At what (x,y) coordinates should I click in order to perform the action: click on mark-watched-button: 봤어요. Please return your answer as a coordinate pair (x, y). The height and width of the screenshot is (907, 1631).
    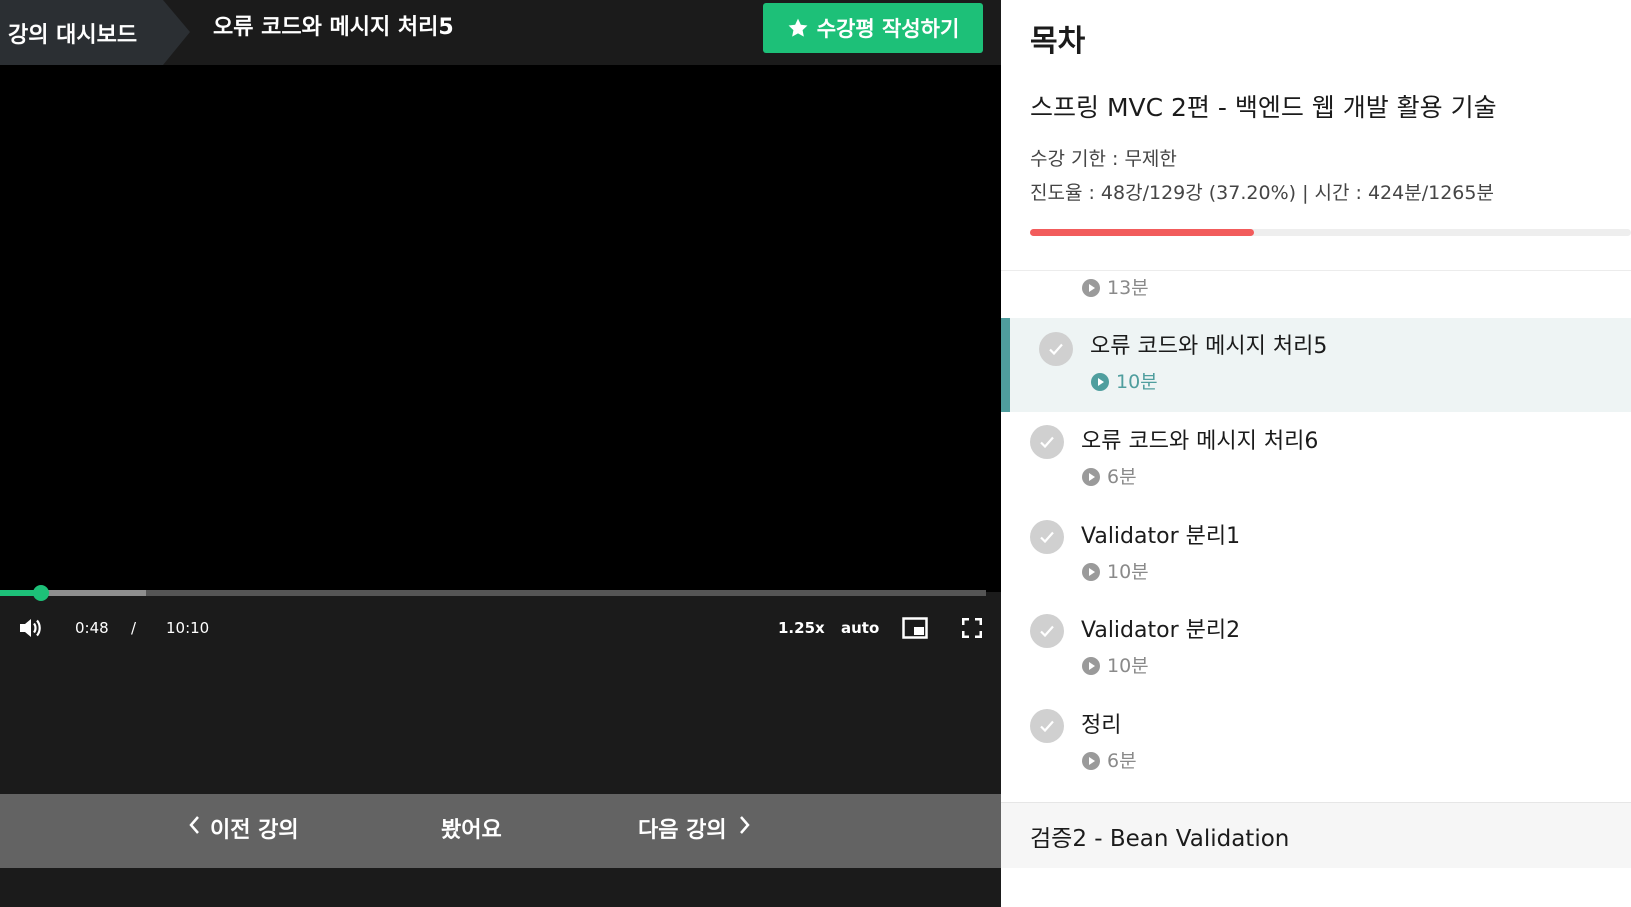
    Looking at the image, I should click on (471, 831).